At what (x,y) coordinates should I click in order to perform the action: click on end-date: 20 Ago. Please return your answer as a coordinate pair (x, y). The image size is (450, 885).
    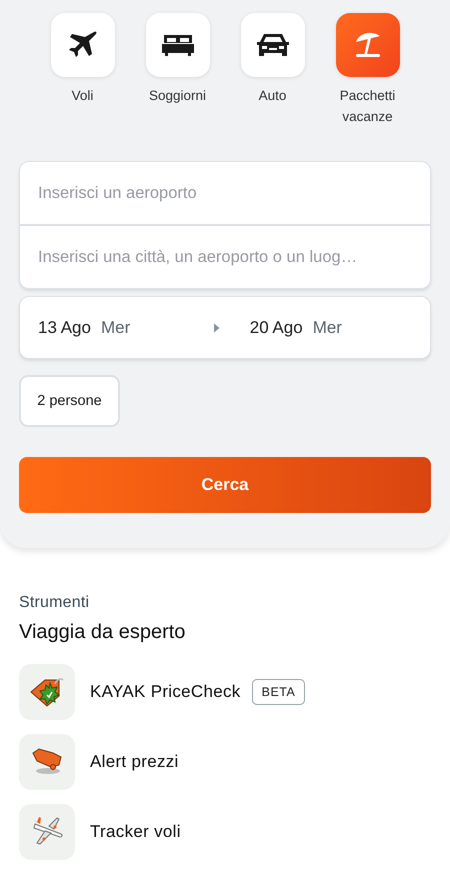
    Looking at the image, I should click on (276, 328).